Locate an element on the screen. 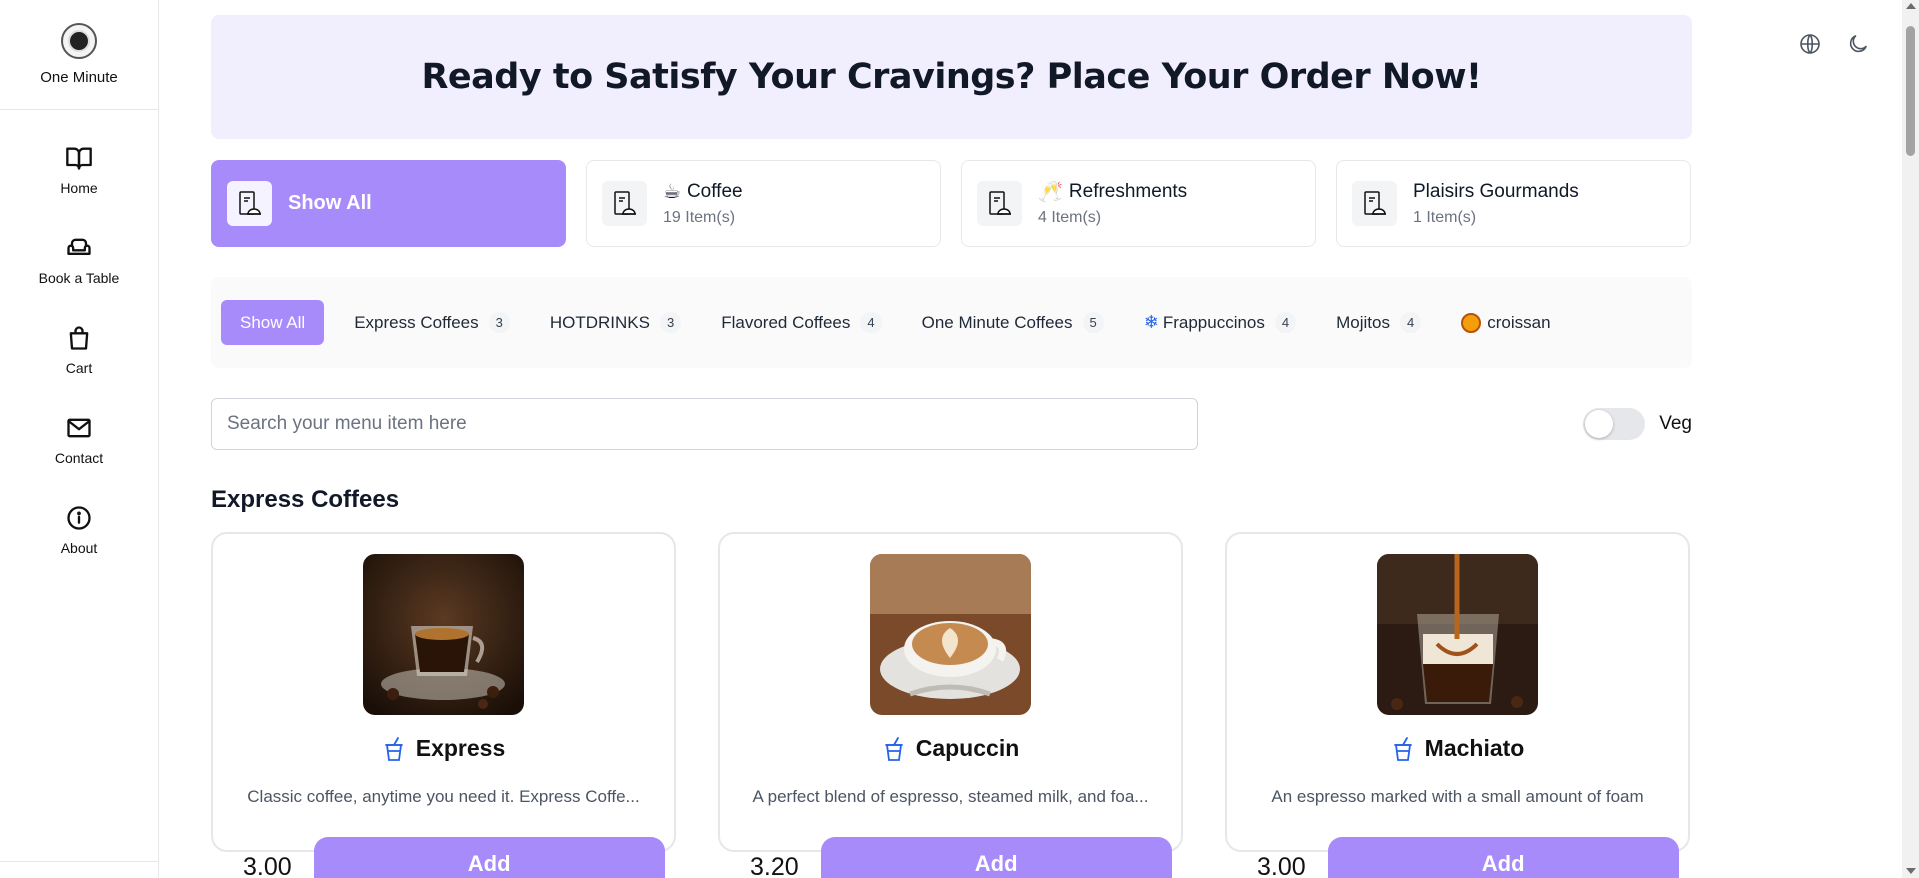 The height and width of the screenshot is (878, 1919). subcategory-tab-hotdrinks: HOTDRINKS 3 is located at coordinates (615, 322).